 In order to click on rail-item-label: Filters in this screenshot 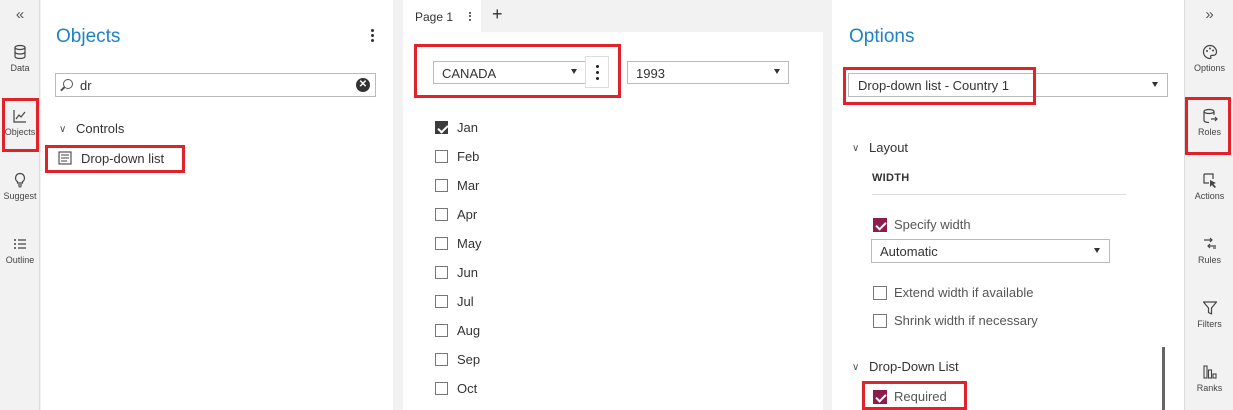, I will do `click(1209, 324)`.